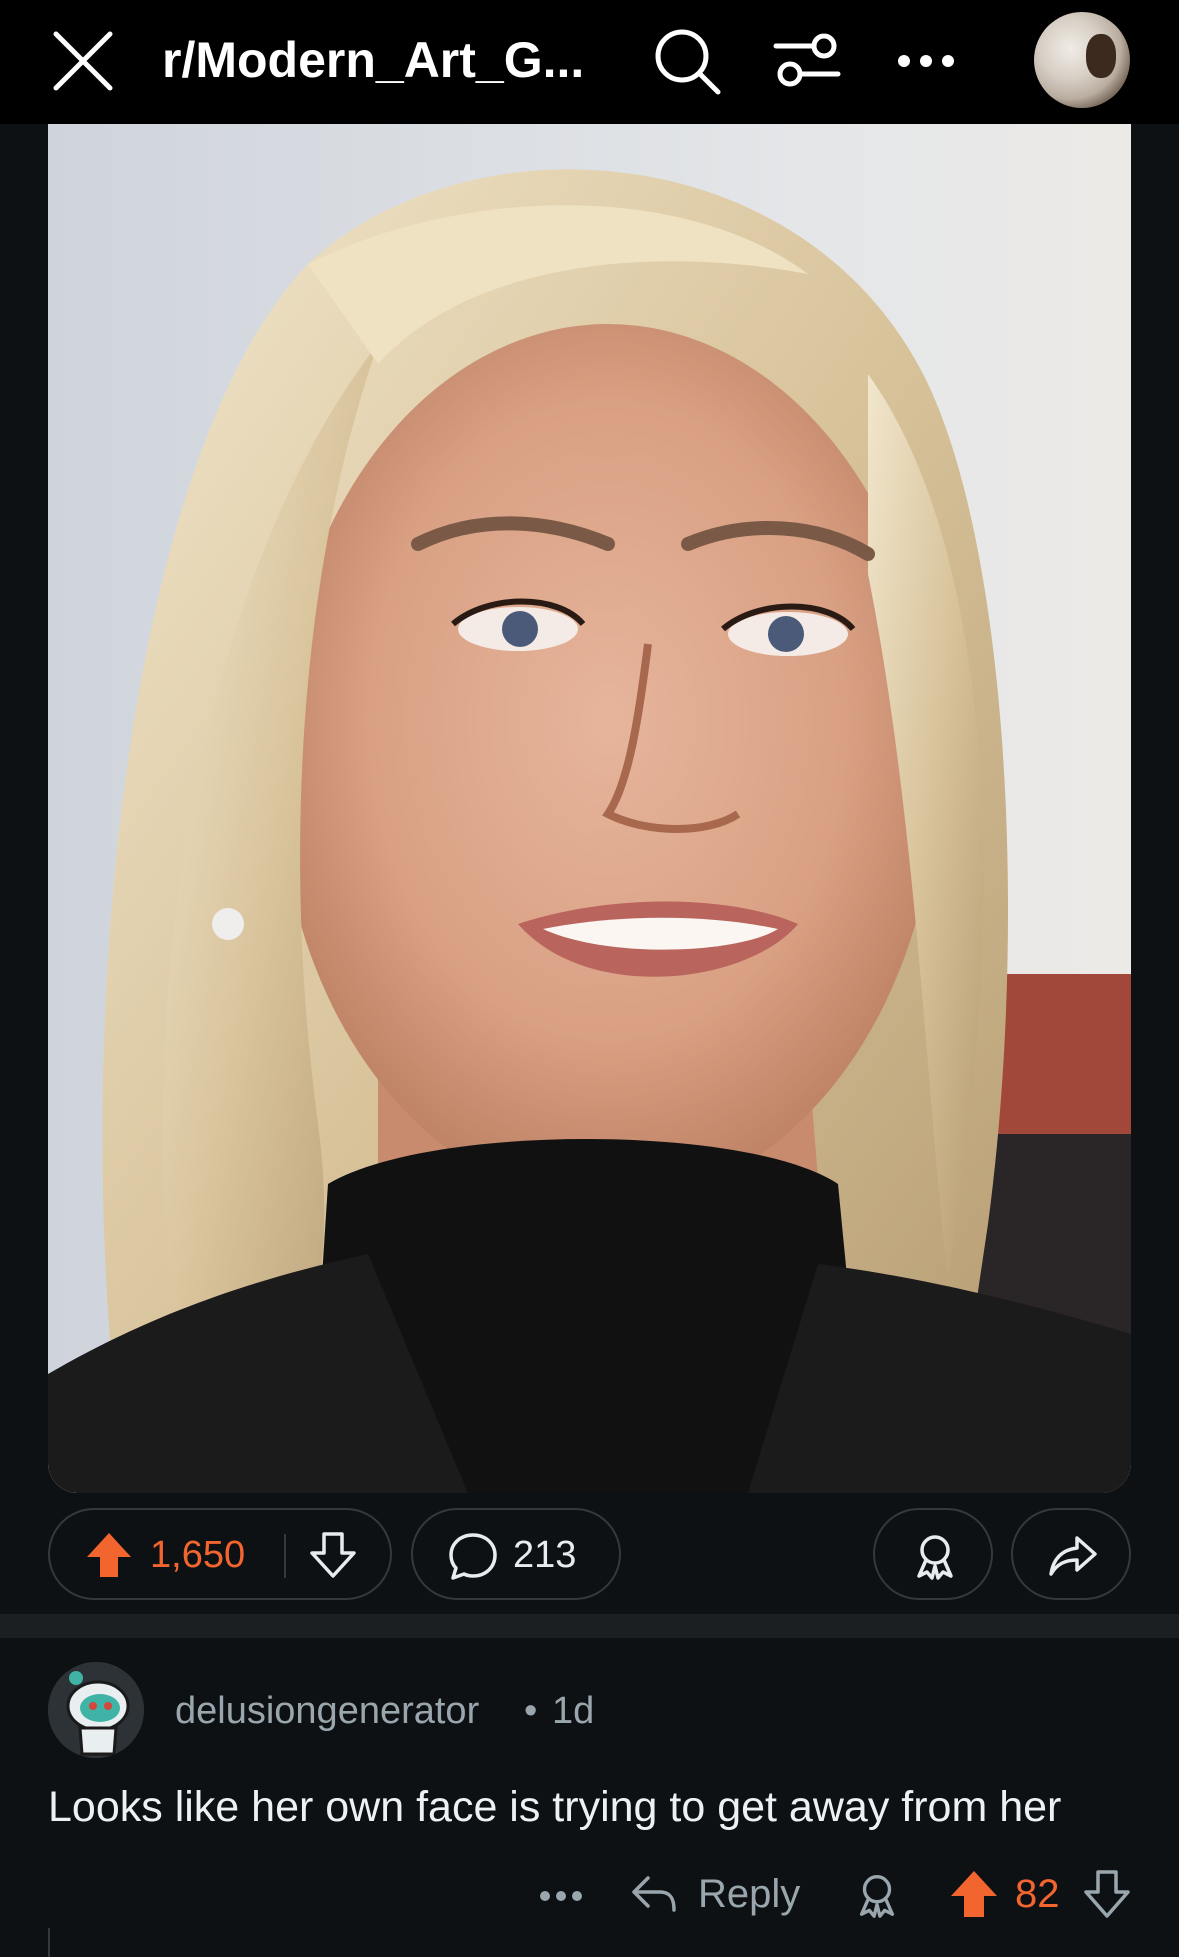 Image resolution: width=1179 pixels, height=1957 pixels. Describe the element at coordinates (1037, 1894) in the screenshot. I see `comment-vote-count: 82` at that location.